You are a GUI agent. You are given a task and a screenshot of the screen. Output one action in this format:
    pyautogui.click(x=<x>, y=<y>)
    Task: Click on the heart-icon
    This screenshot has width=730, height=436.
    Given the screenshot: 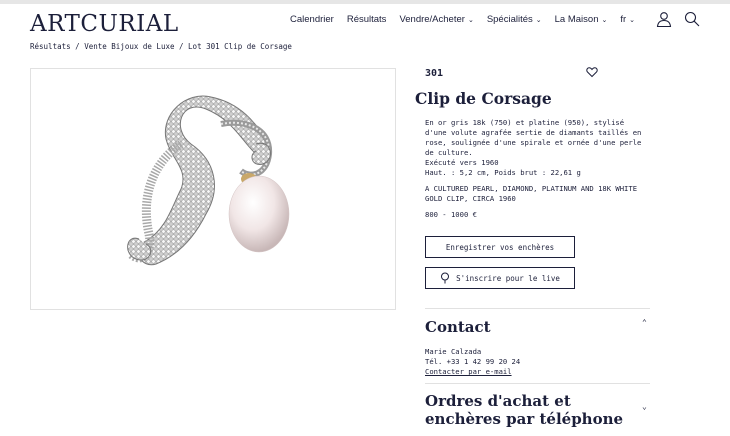 What is the action you would take?
    pyautogui.click(x=592, y=72)
    